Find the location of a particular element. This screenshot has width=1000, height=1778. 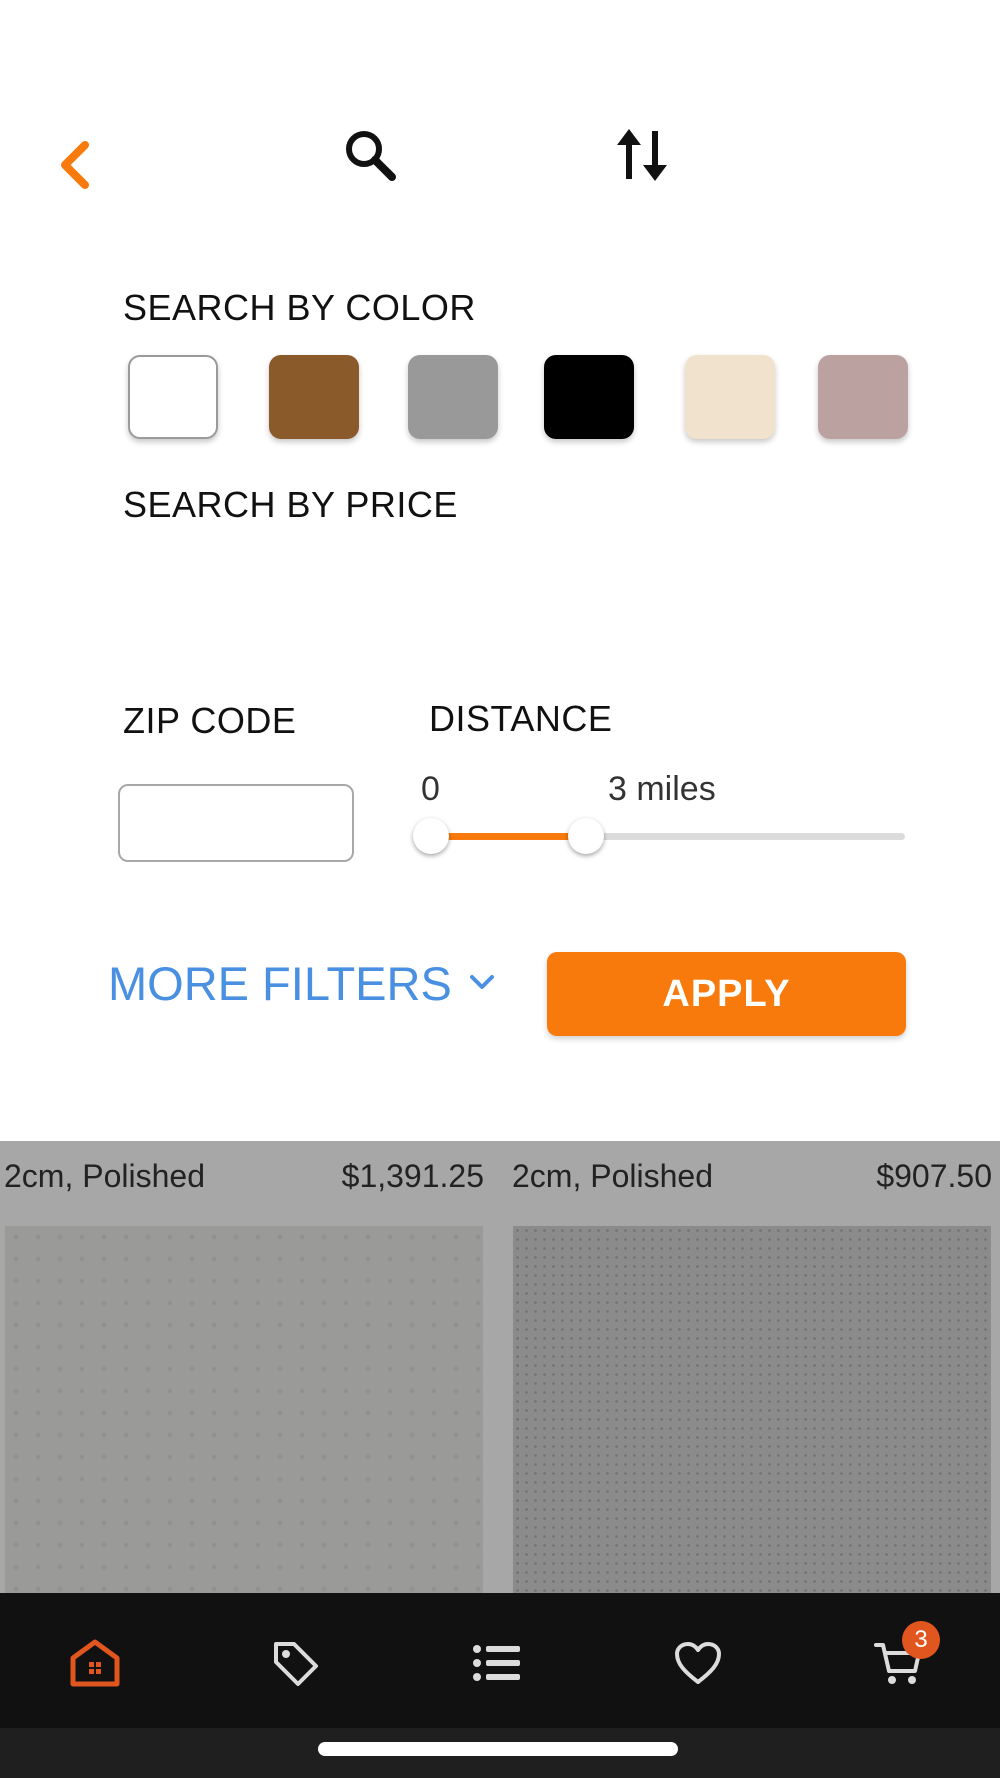

product-price: $907.50 is located at coordinates (934, 1175).